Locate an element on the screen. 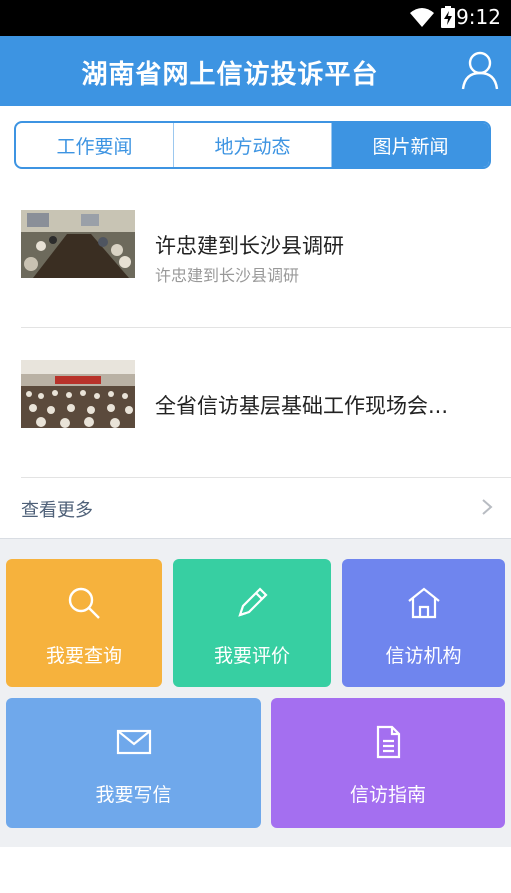 The width and height of the screenshot is (511, 893). status-bar: 9:12 is located at coordinates (255, 18).